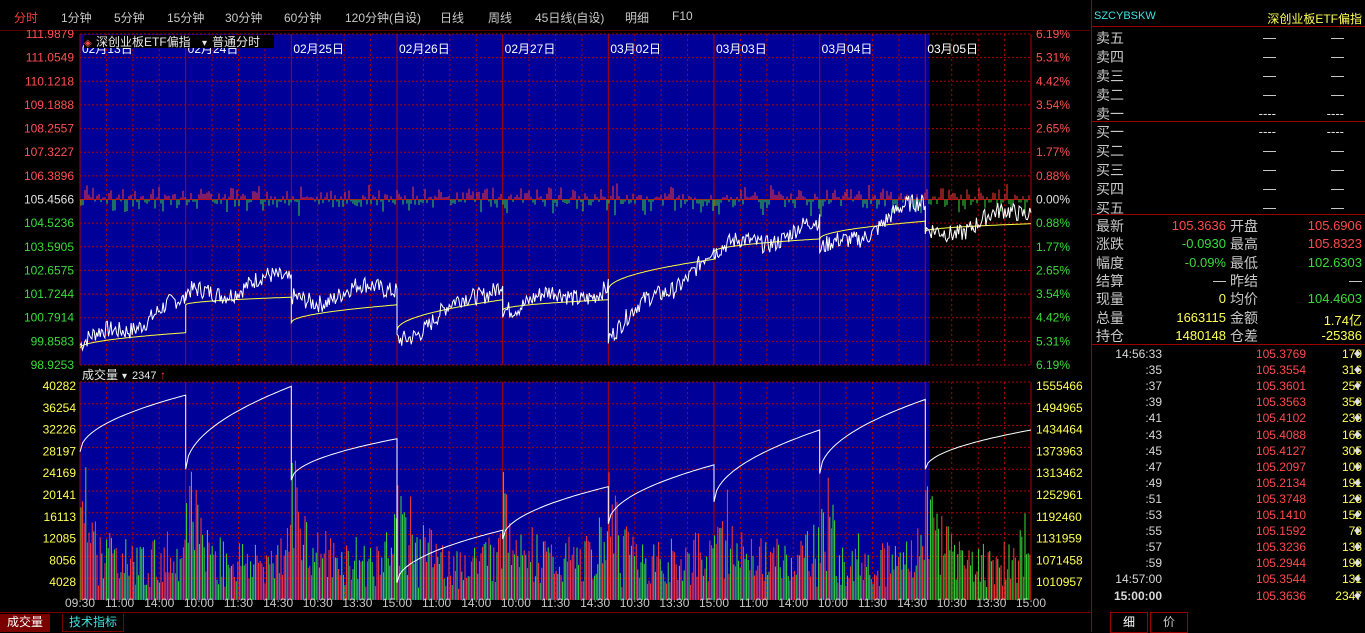 The width and height of the screenshot is (1365, 633). What do you see at coordinates (383, 17) in the screenshot?
I see `tab-period-6: 120分钟(自设)` at bounding box center [383, 17].